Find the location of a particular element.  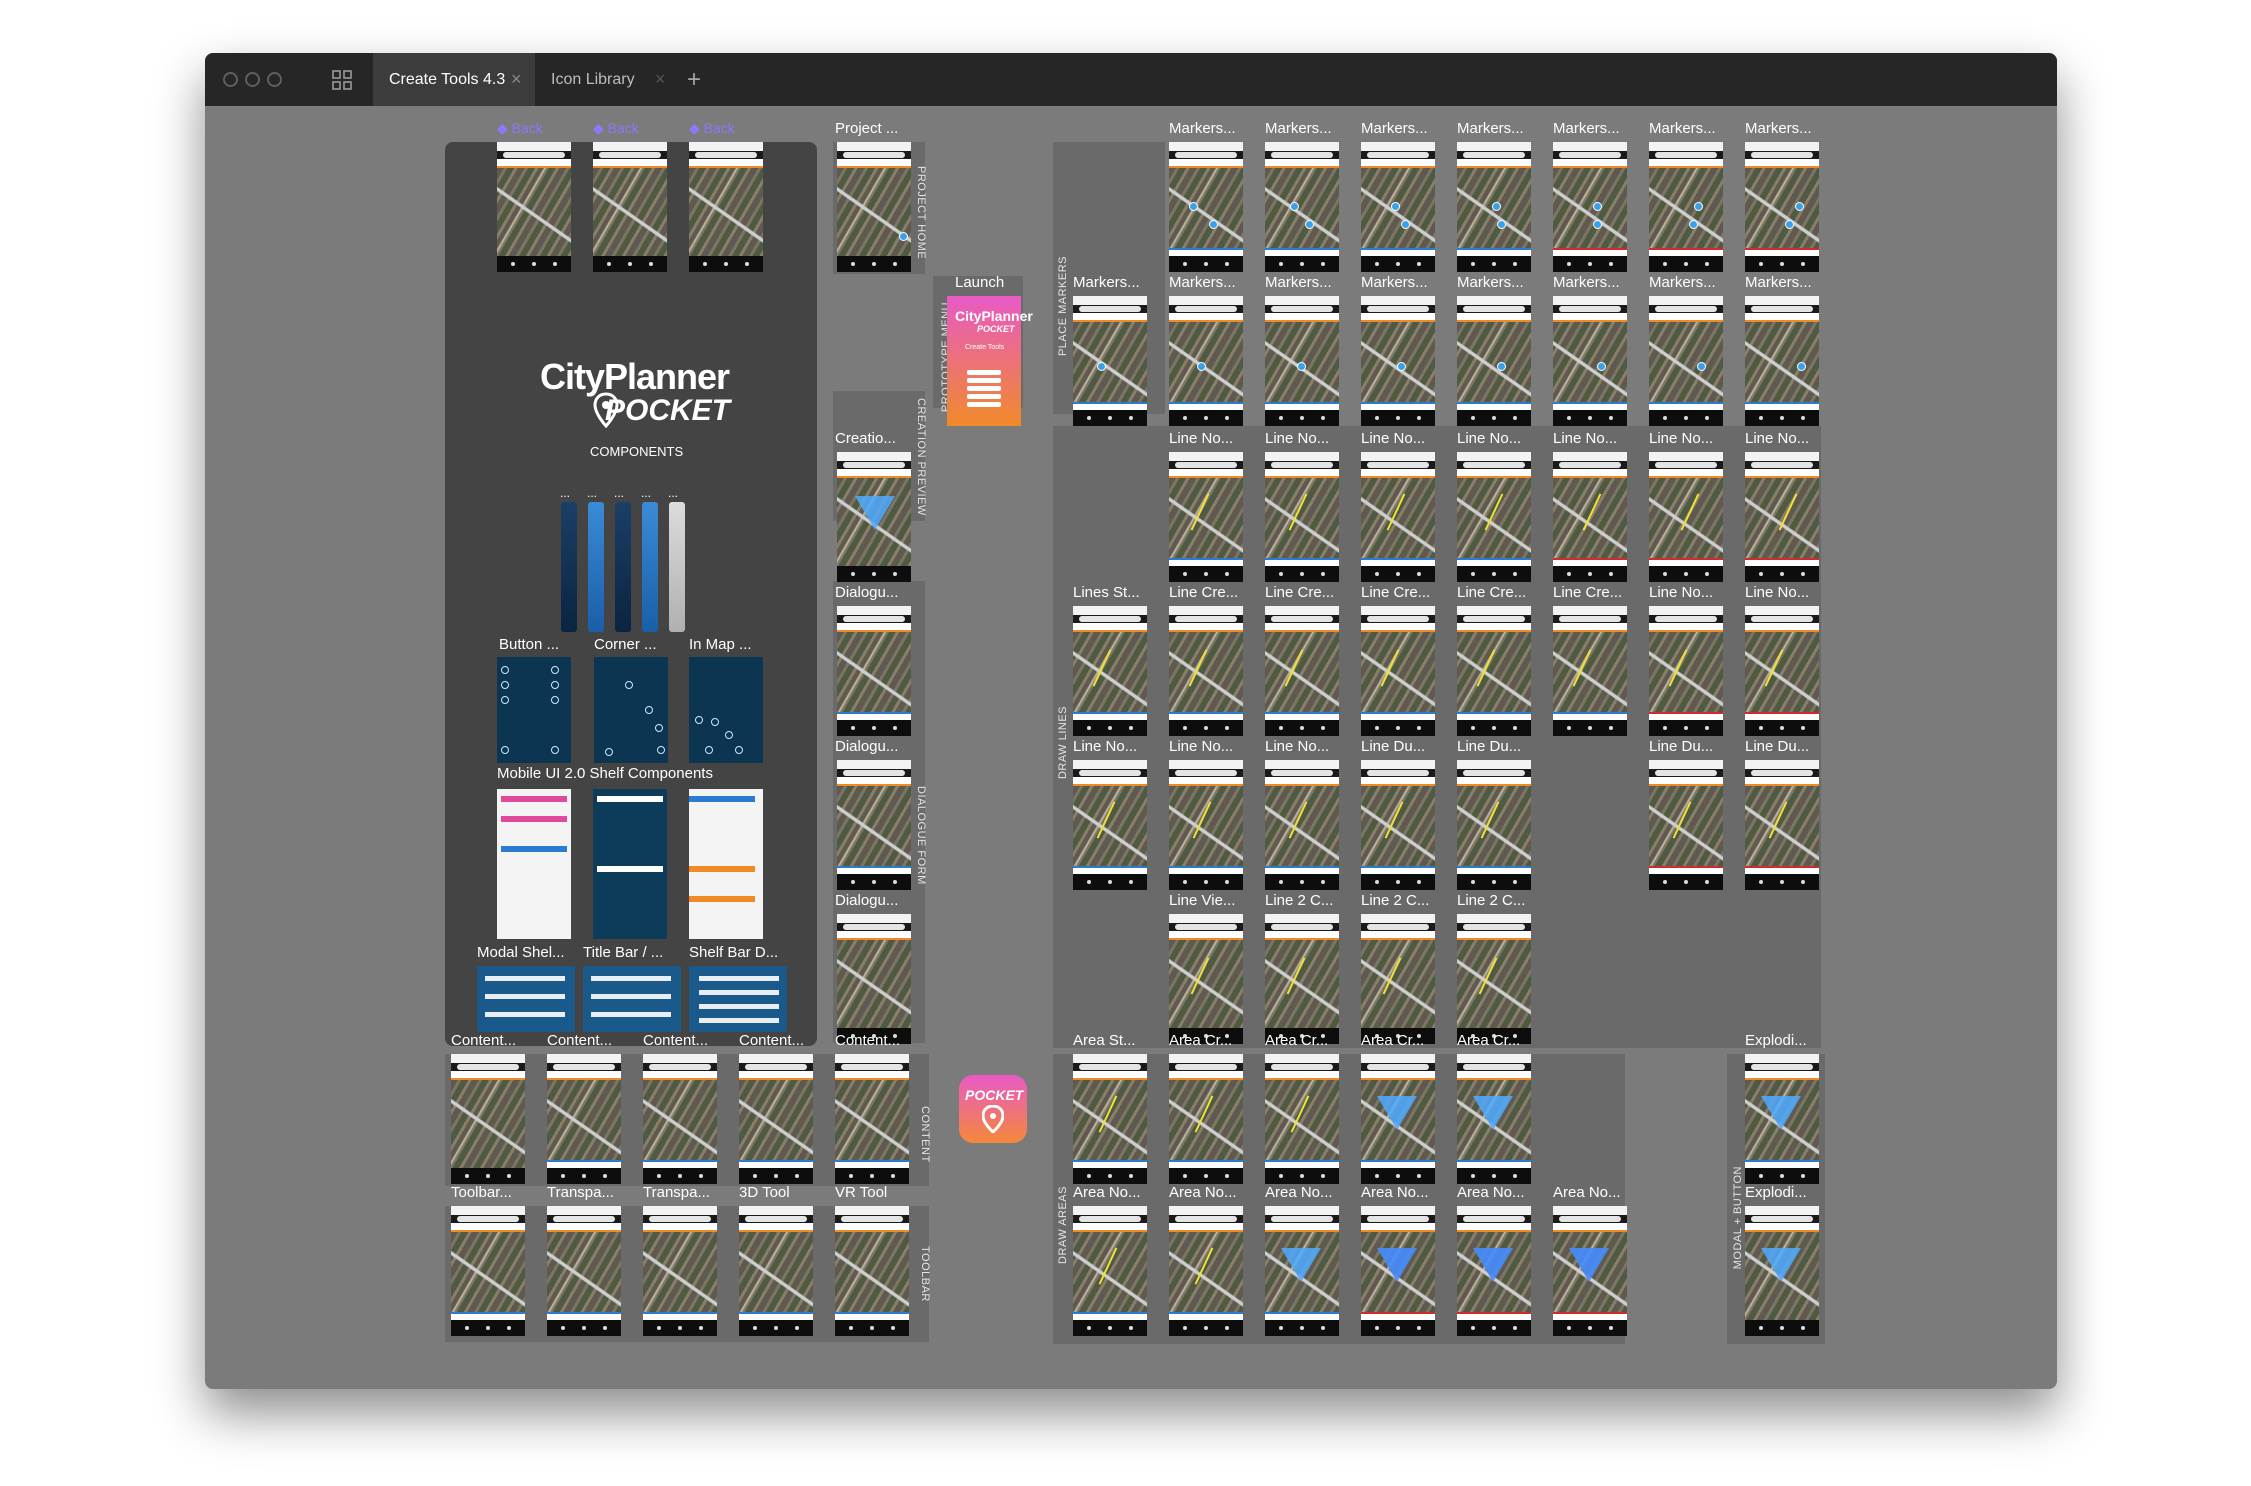

in-map-component is located at coordinates (726, 710).